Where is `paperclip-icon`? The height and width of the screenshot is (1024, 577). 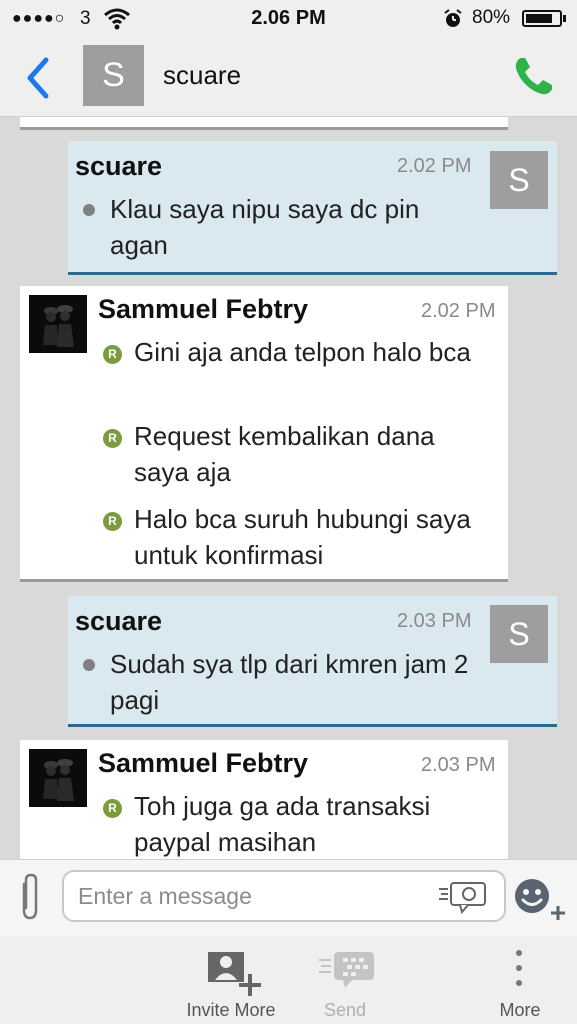 paperclip-icon is located at coordinates (30, 897).